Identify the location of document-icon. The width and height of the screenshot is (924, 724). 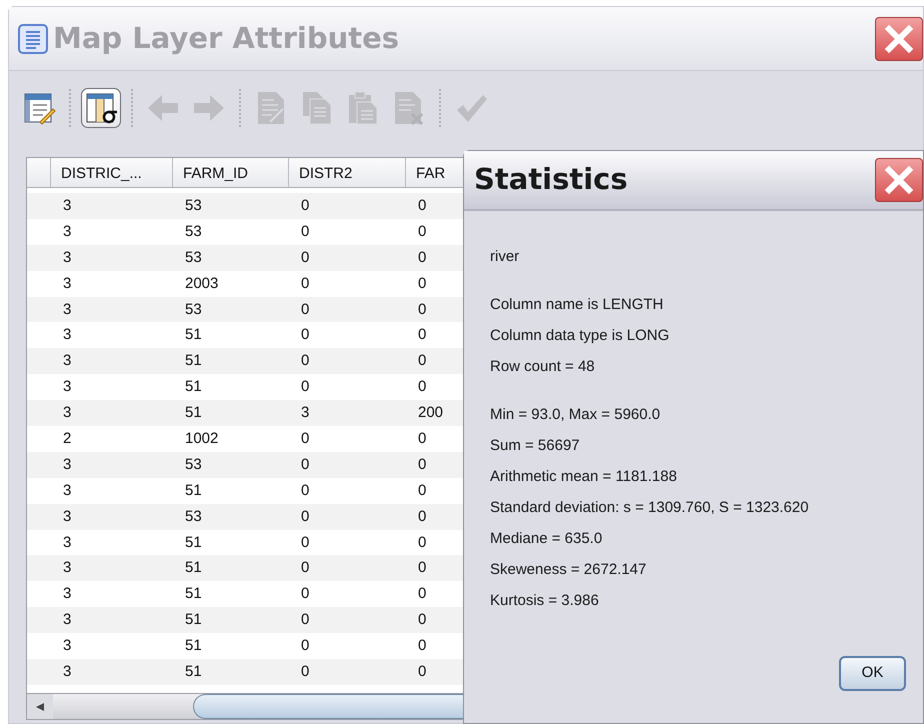
(33, 38).